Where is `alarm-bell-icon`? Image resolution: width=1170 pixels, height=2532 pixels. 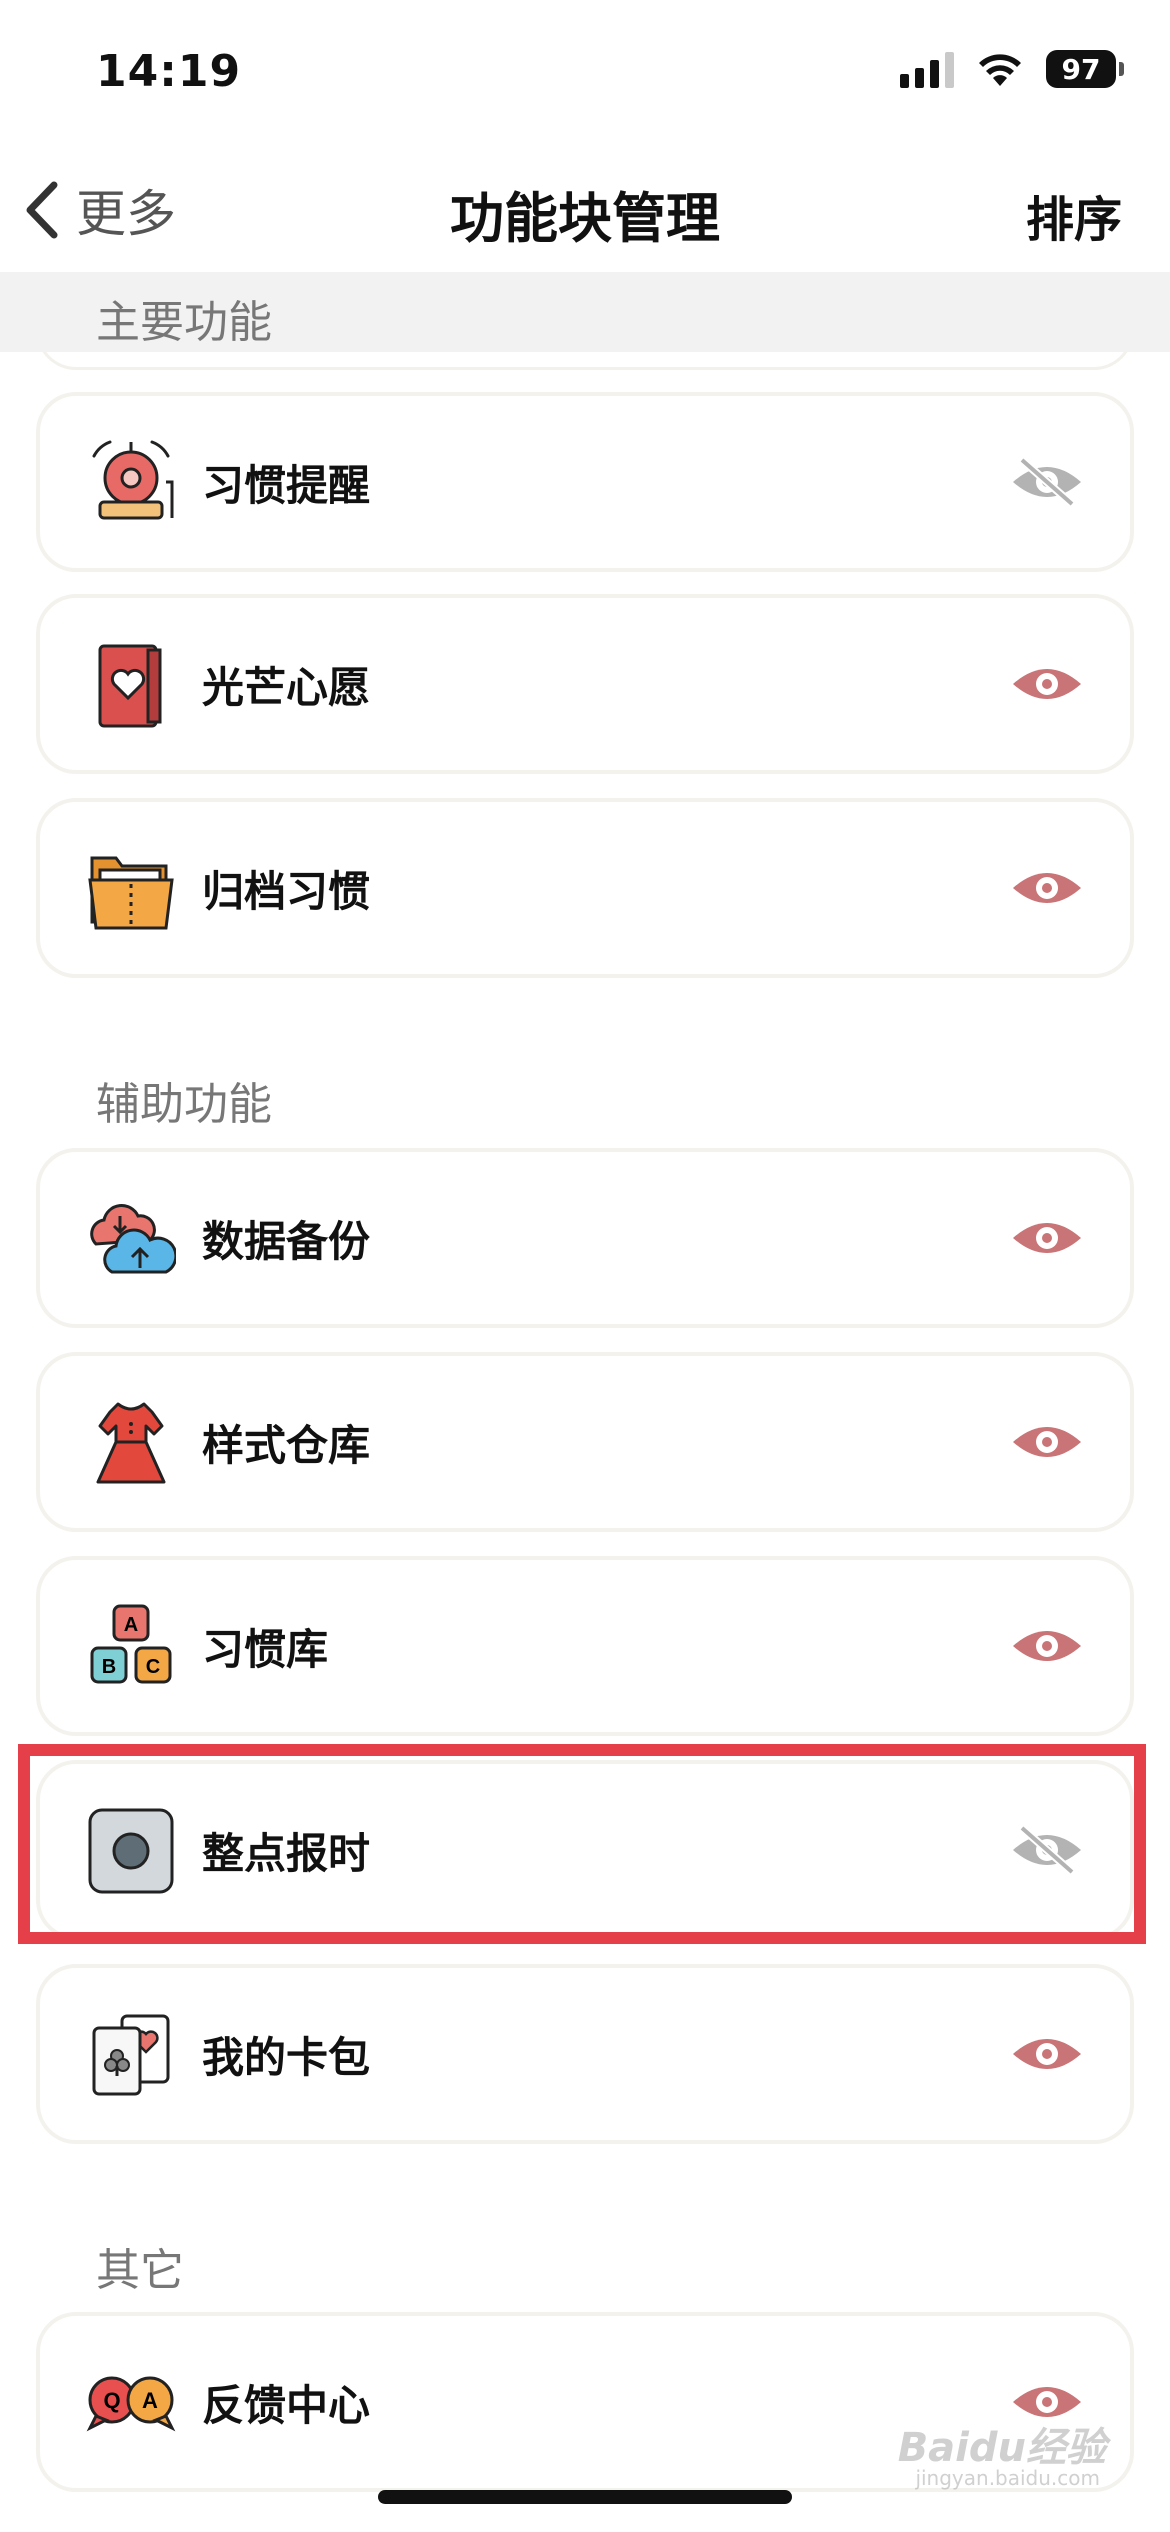
alarm-bell-icon is located at coordinates (133, 480).